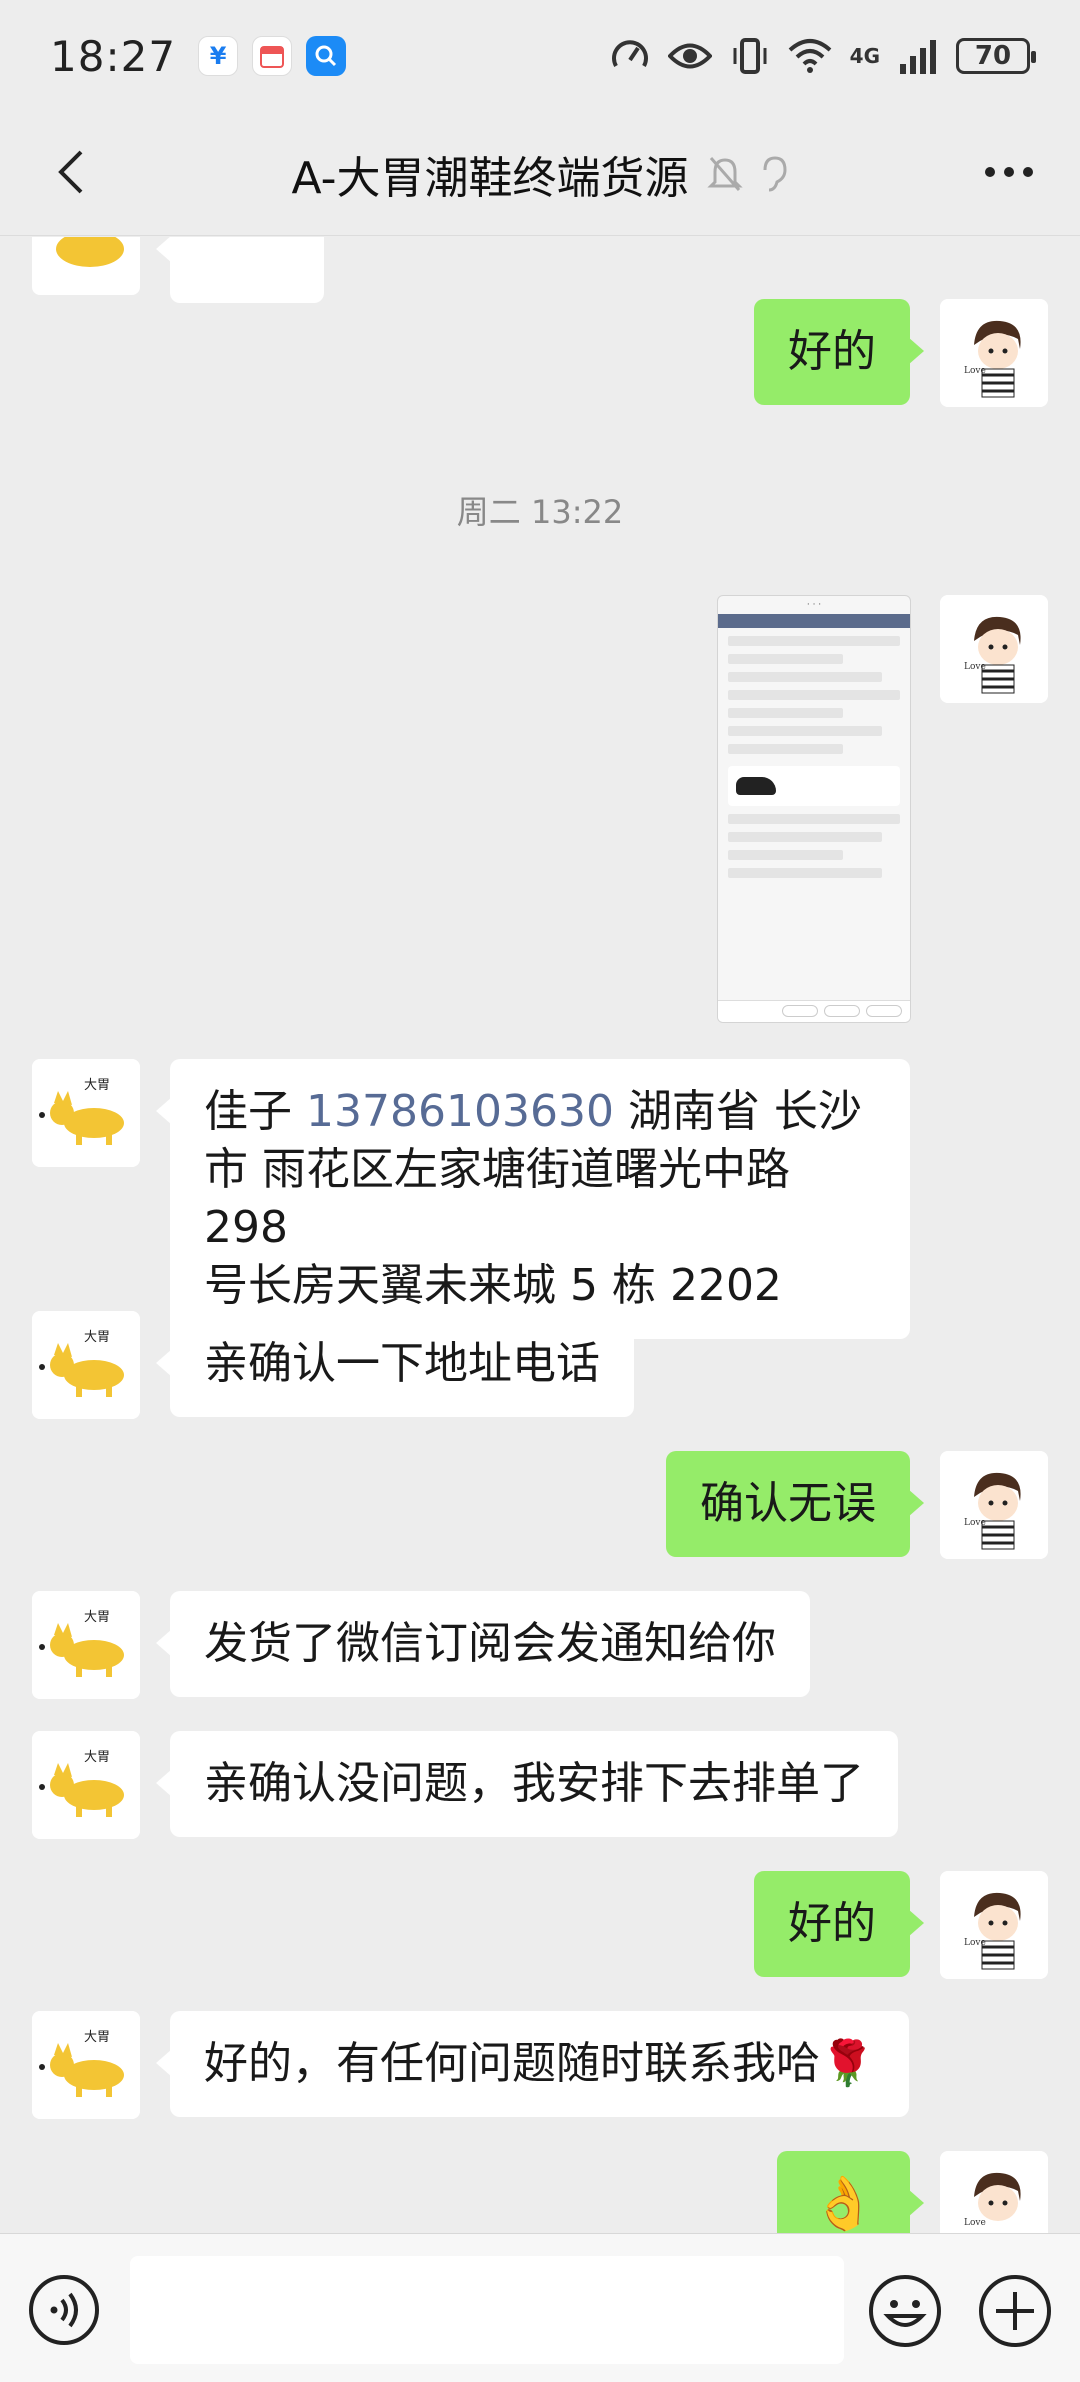 The width and height of the screenshot is (1080, 2382). I want to click on their-message-bubble: 亲确认一下地址电话, so click(395, 1364).